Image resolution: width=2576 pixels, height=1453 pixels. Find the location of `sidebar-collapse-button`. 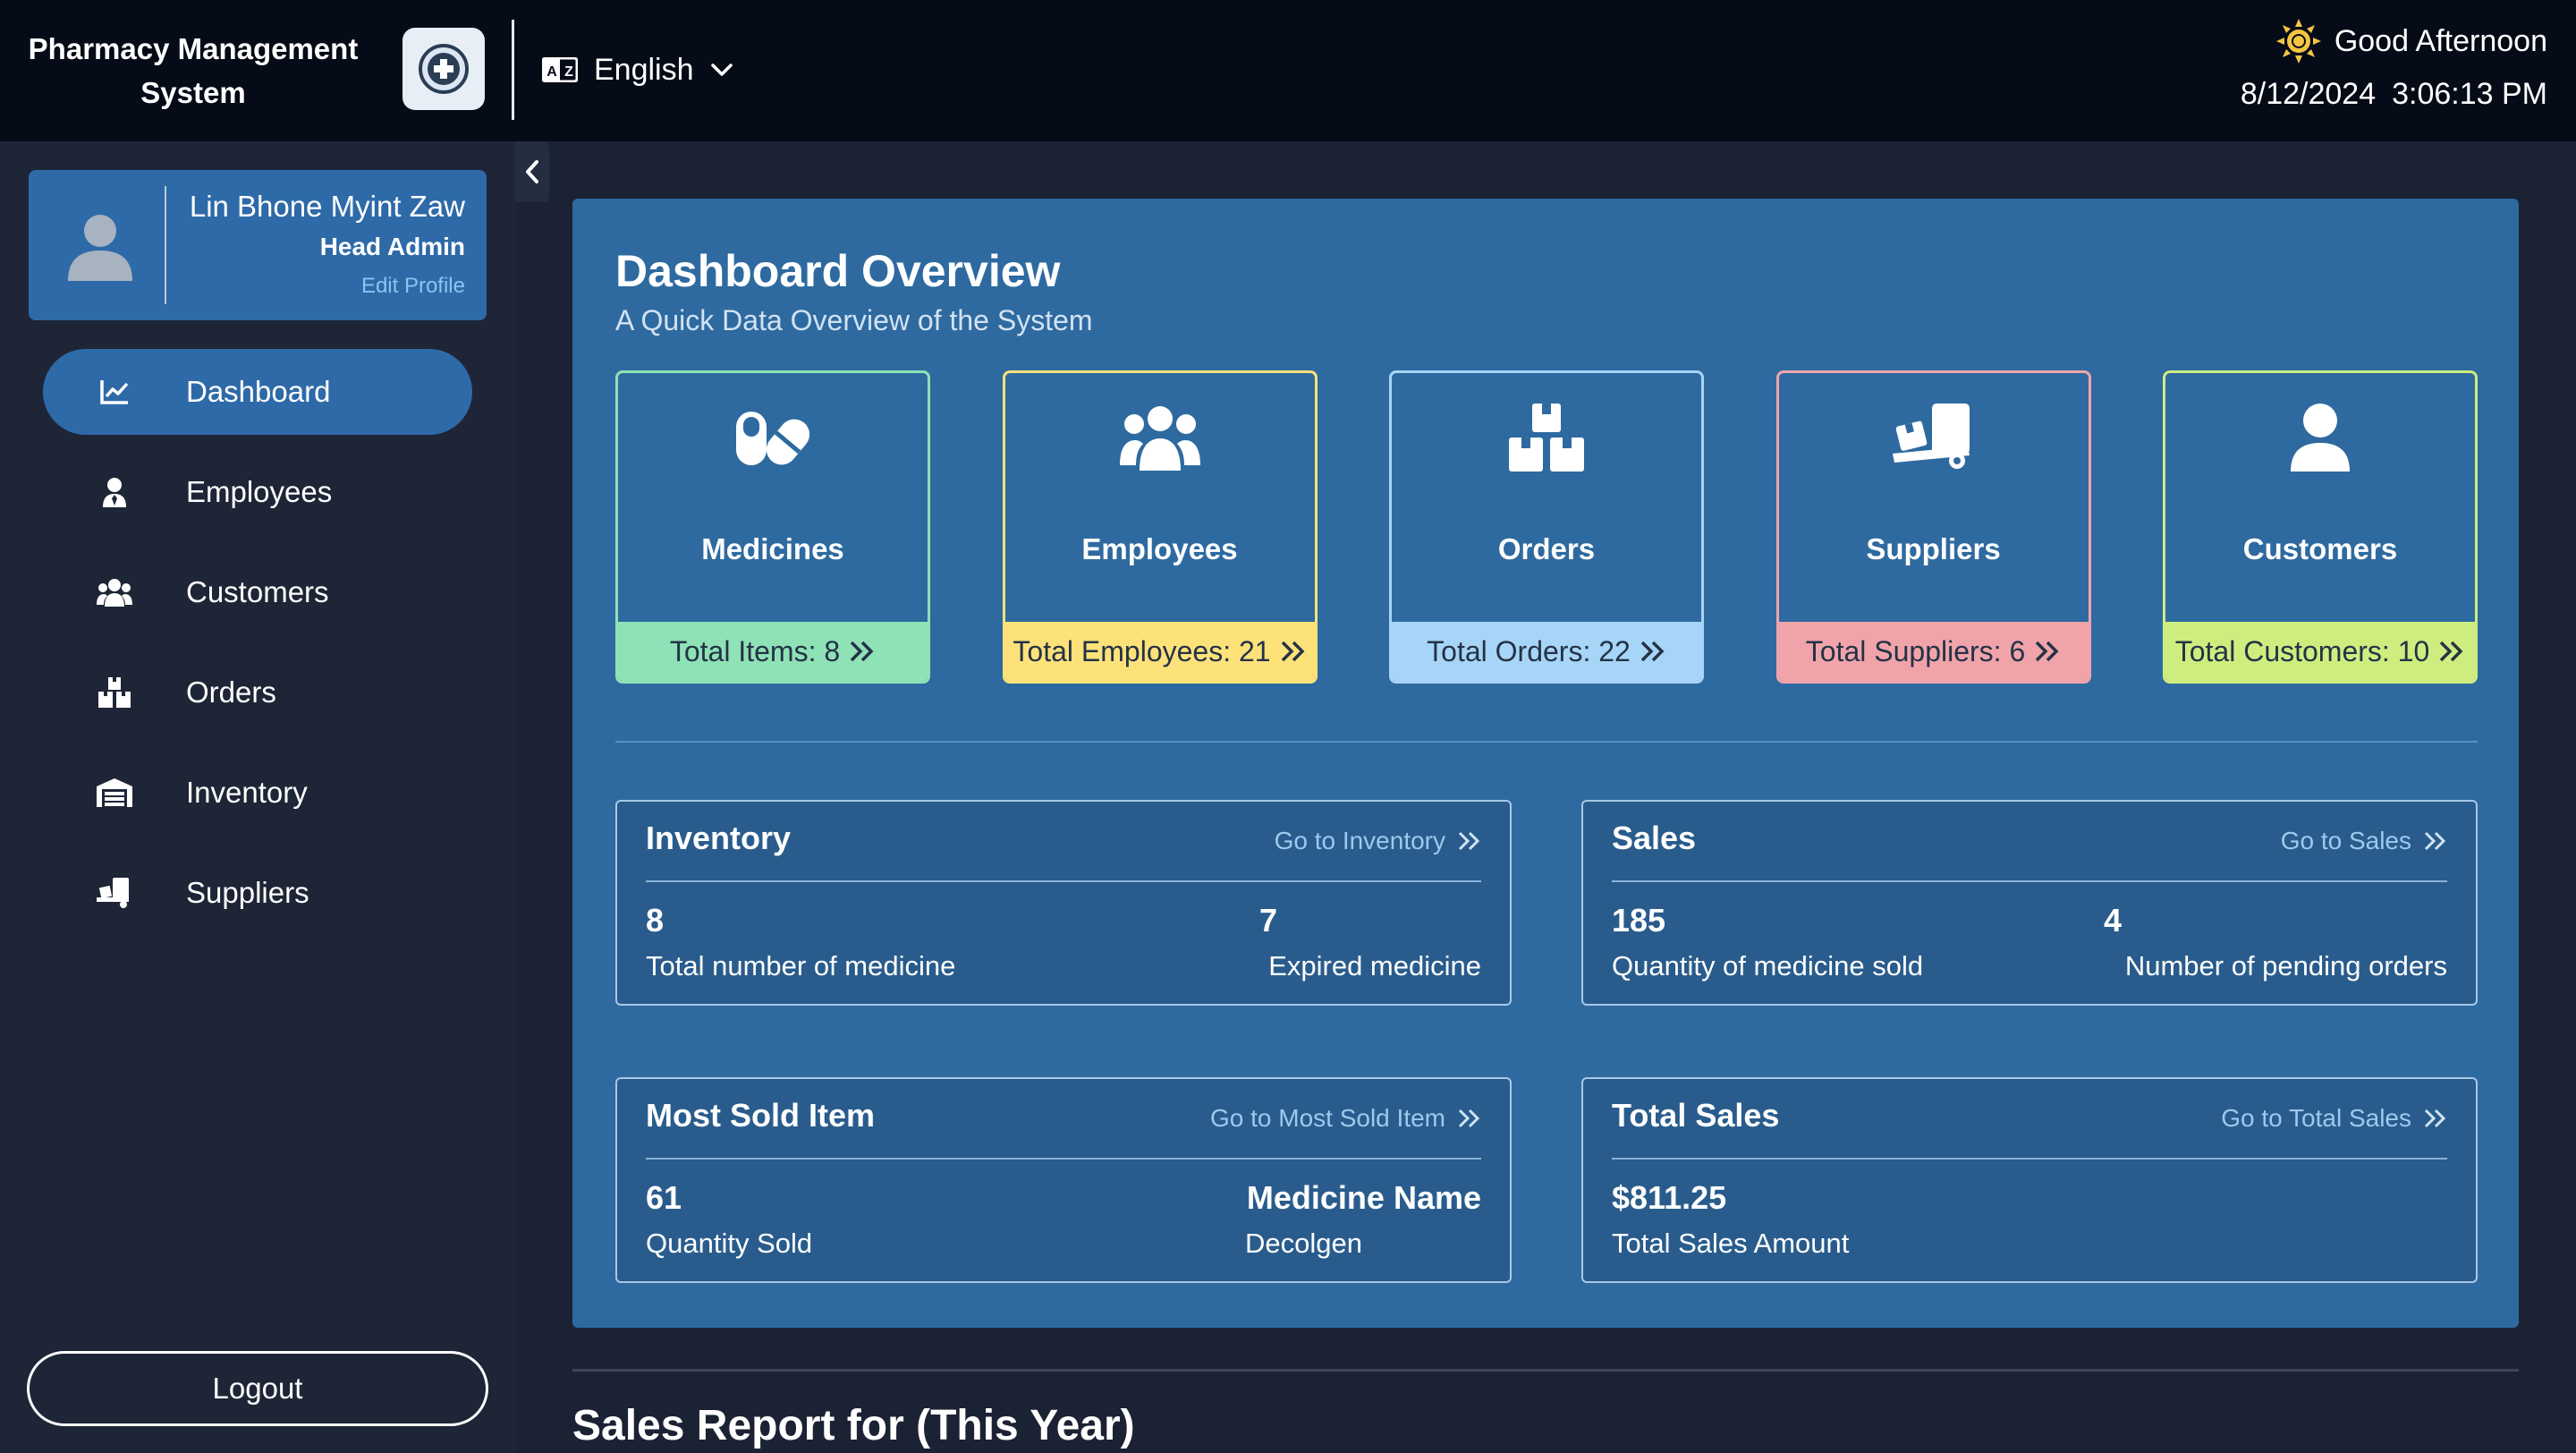

sidebar-collapse-button is located at coordinates (532, 171).